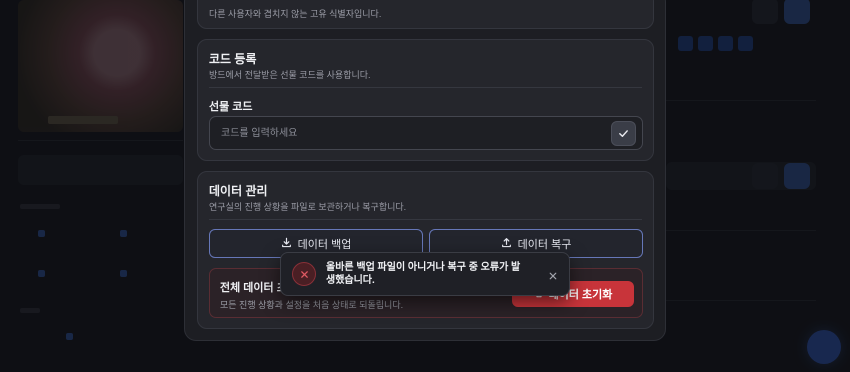 Image resolution: width=850 pixels, height=372 pixels. I want to click on upload-icon, so click(506, 244).